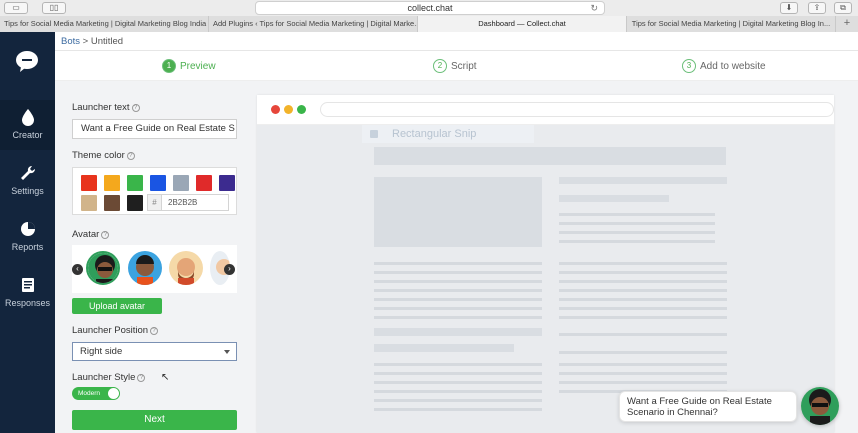 The image size is (858, 433). I want to click on avatar-option-selected, so click(103, 268).